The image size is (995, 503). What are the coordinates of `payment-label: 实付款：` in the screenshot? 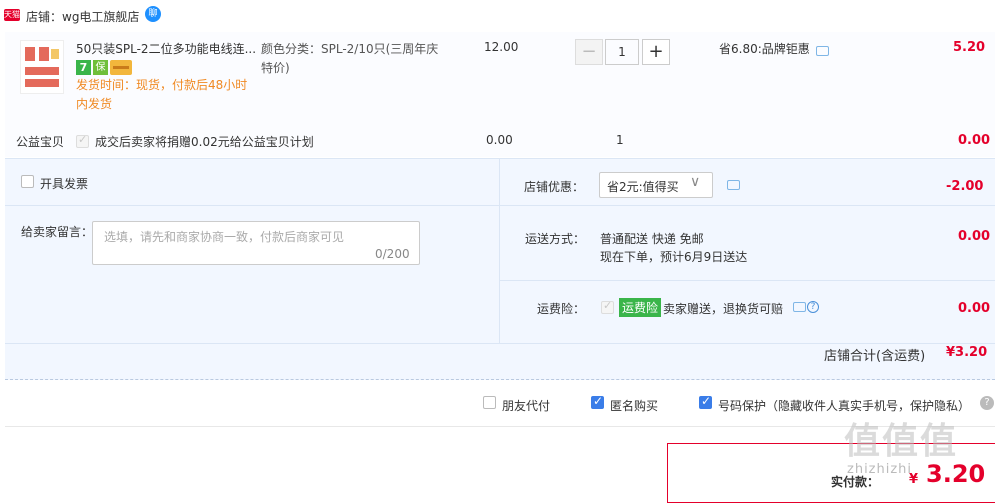 It's located at (855, 482).